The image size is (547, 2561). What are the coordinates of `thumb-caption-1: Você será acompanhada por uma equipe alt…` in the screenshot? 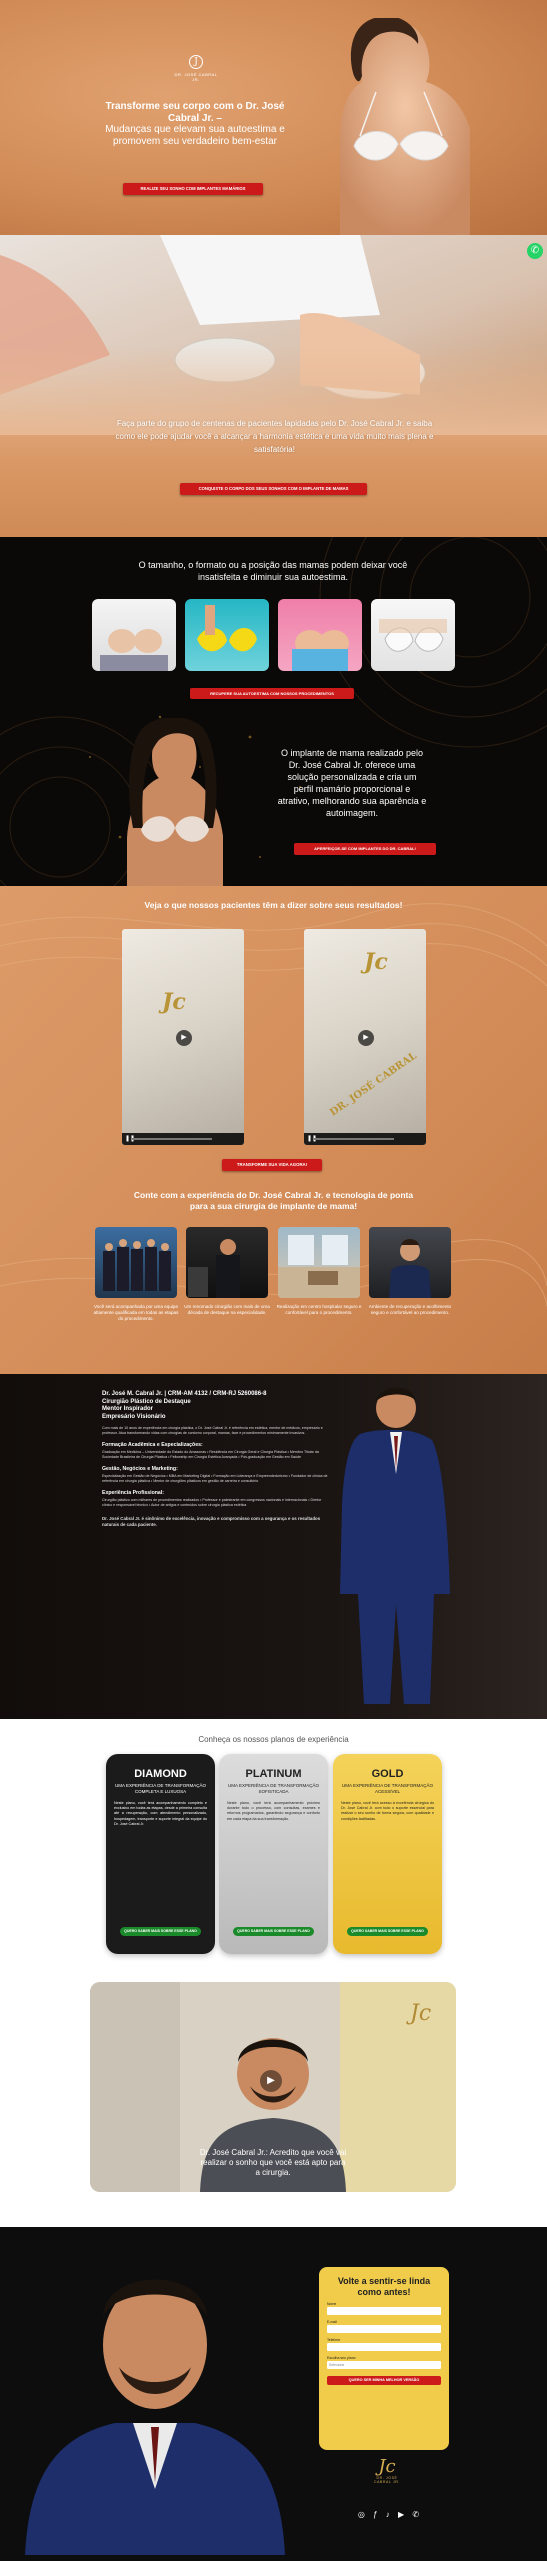 It's located at (136, 1312).